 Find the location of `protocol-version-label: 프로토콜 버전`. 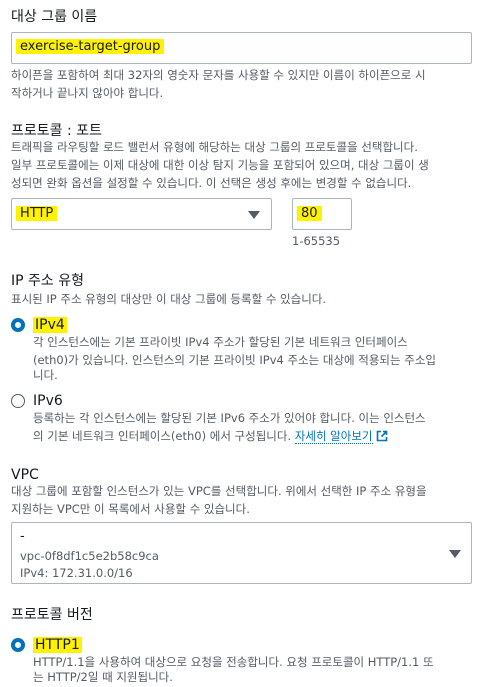

protocol-version-label: 프로토콜 버전 is located at coordinates (52, 615).